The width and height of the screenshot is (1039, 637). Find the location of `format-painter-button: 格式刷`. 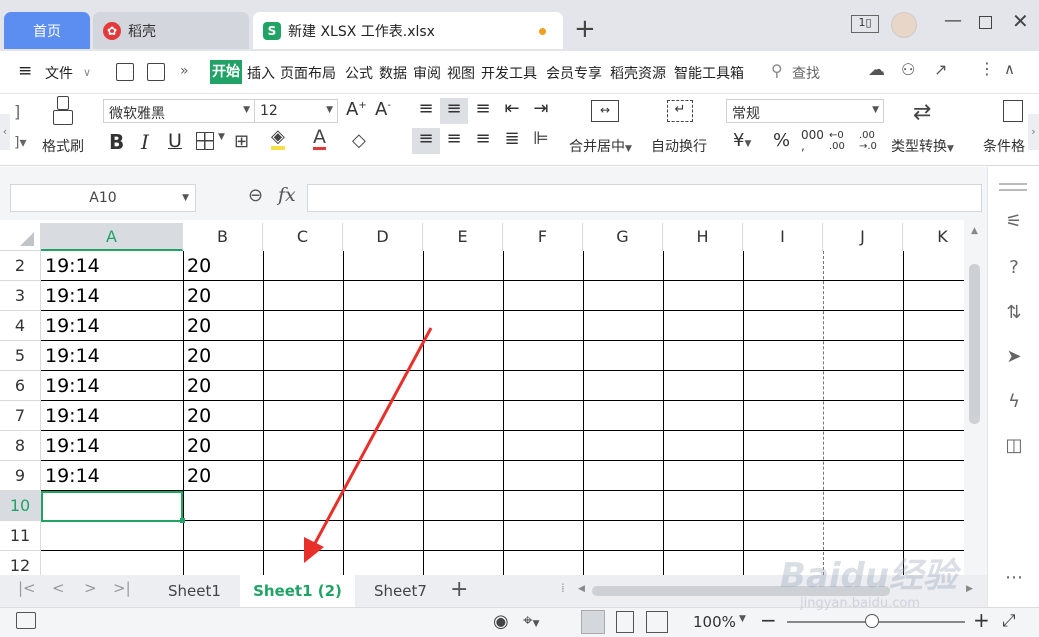

format-painter-button: 格式刷 is located at coordinates (63, 146).